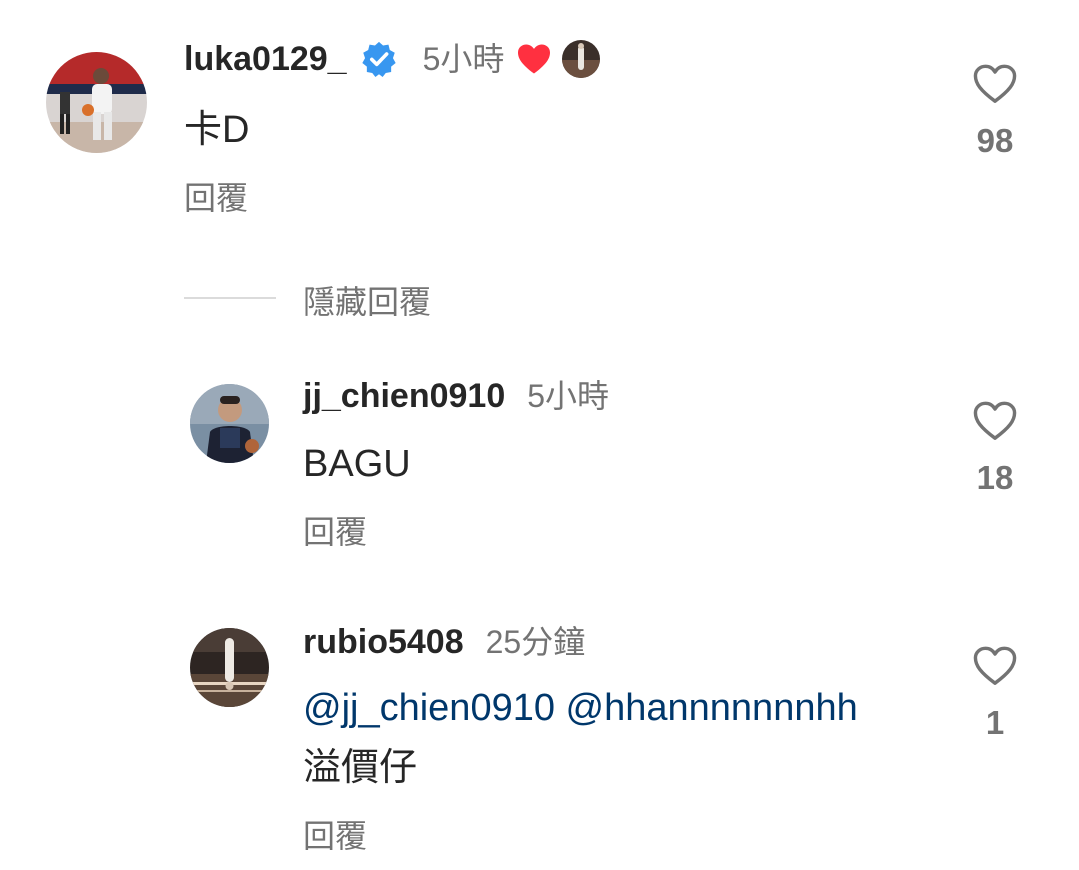 This screenshot has height=870, width=1079. What do you see at coordinates (463, 59) in the screenshot?
I see `comment-time: 5小時` at bounding box center [463, 59].